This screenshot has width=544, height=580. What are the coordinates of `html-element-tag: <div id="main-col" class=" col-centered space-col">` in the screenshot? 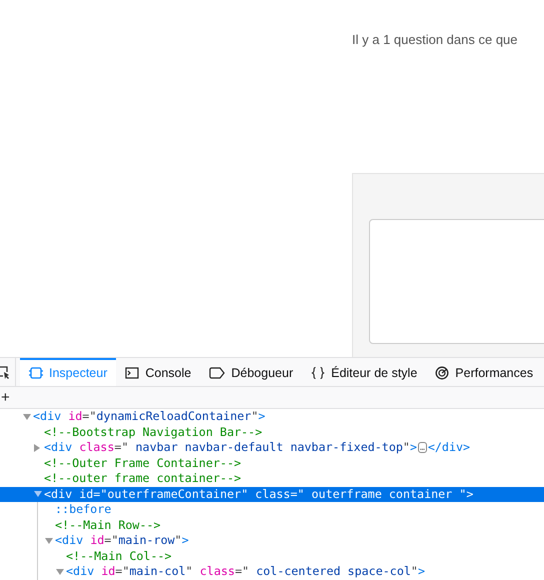 It's located at (245, 572).